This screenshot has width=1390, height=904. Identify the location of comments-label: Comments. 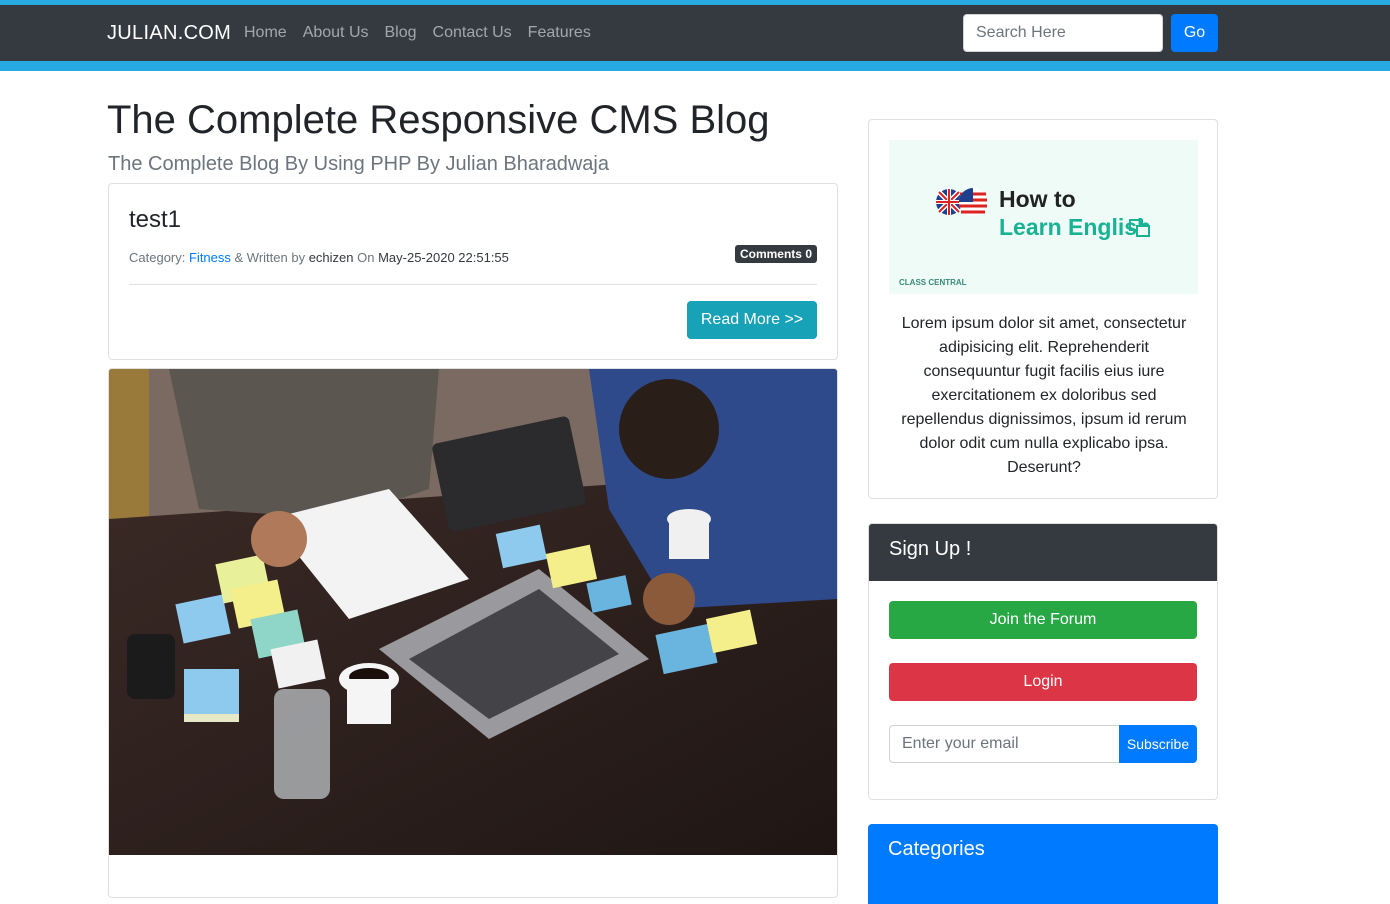
(770, 254).